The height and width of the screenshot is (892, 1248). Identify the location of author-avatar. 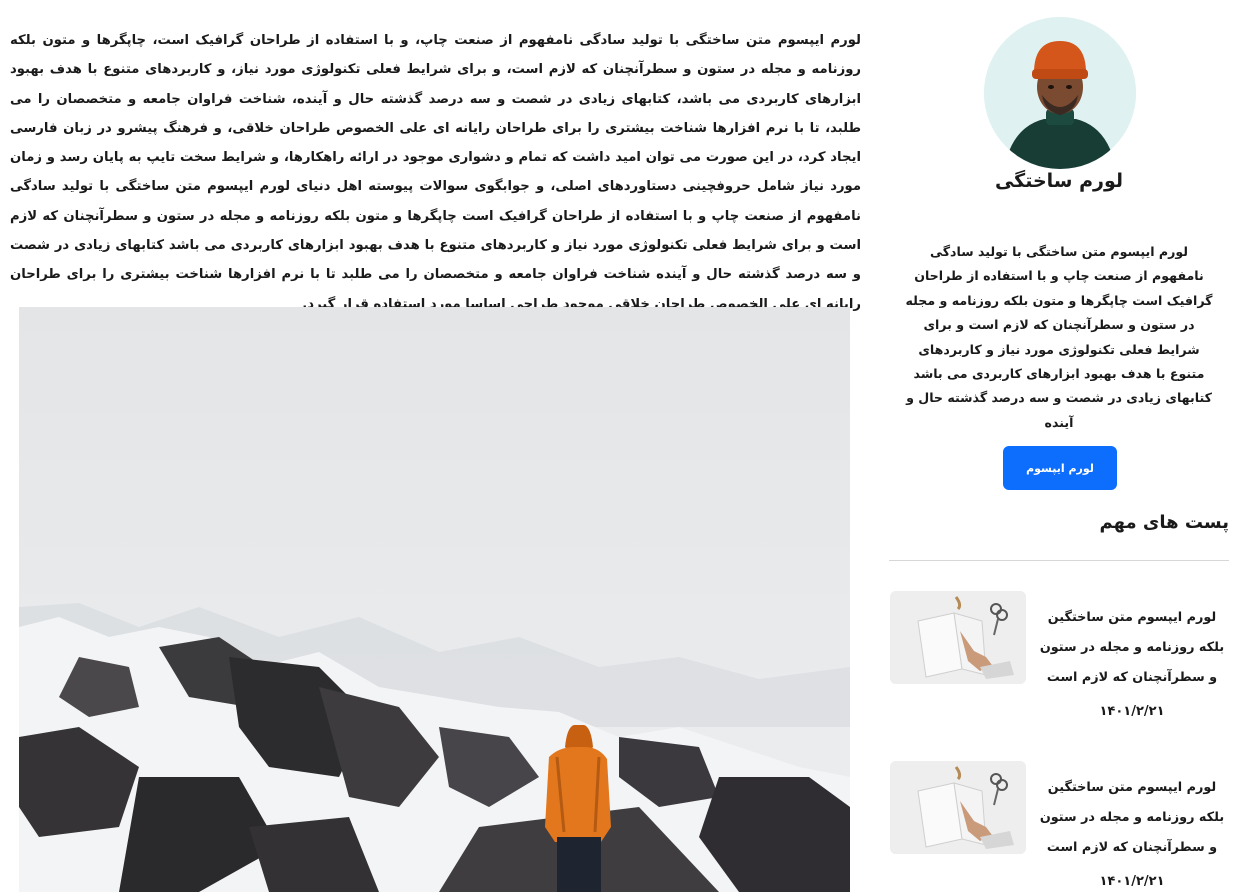
(1060, 93).